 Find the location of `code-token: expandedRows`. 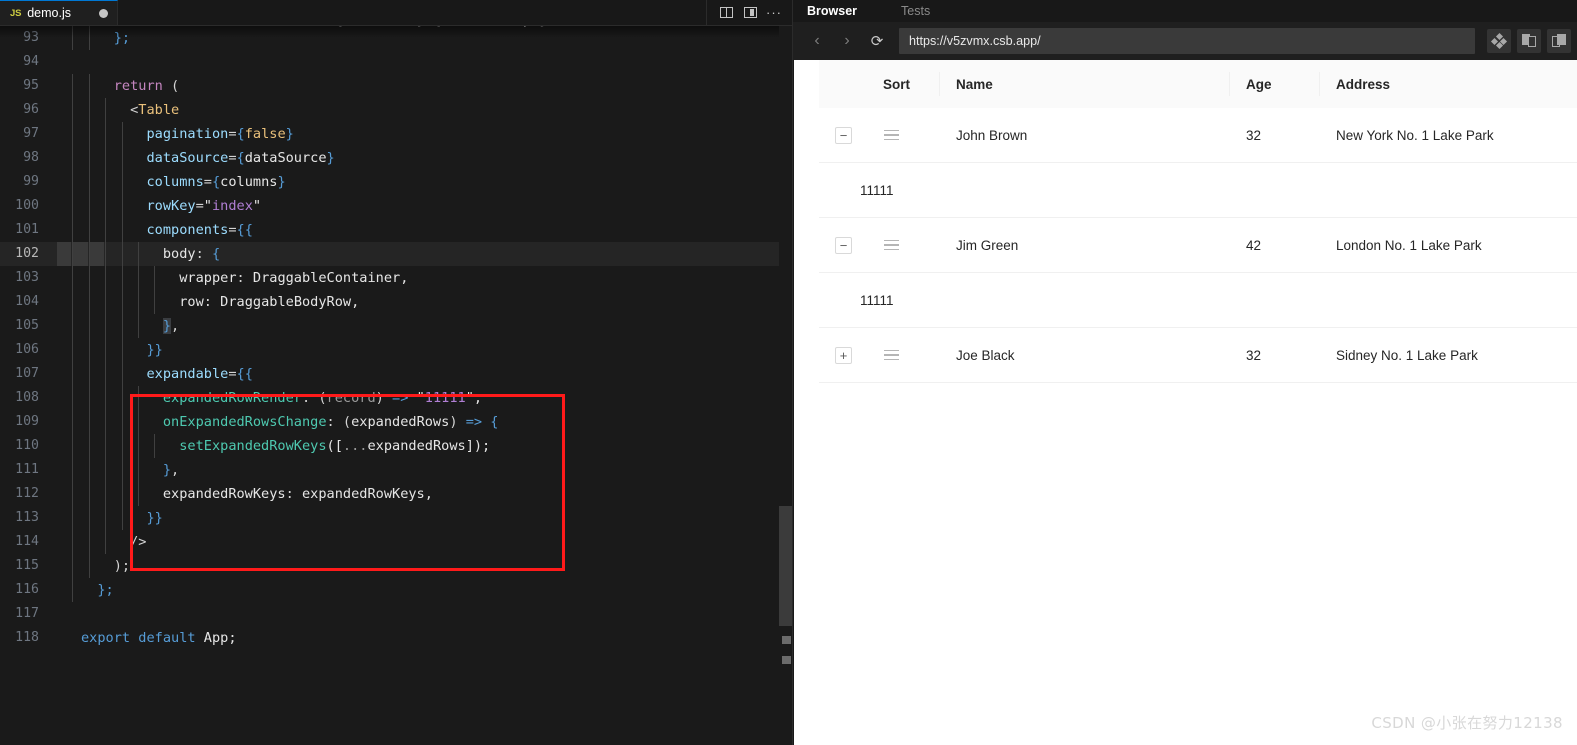

code-token: expandedRows is located at coordinates (400, 422).